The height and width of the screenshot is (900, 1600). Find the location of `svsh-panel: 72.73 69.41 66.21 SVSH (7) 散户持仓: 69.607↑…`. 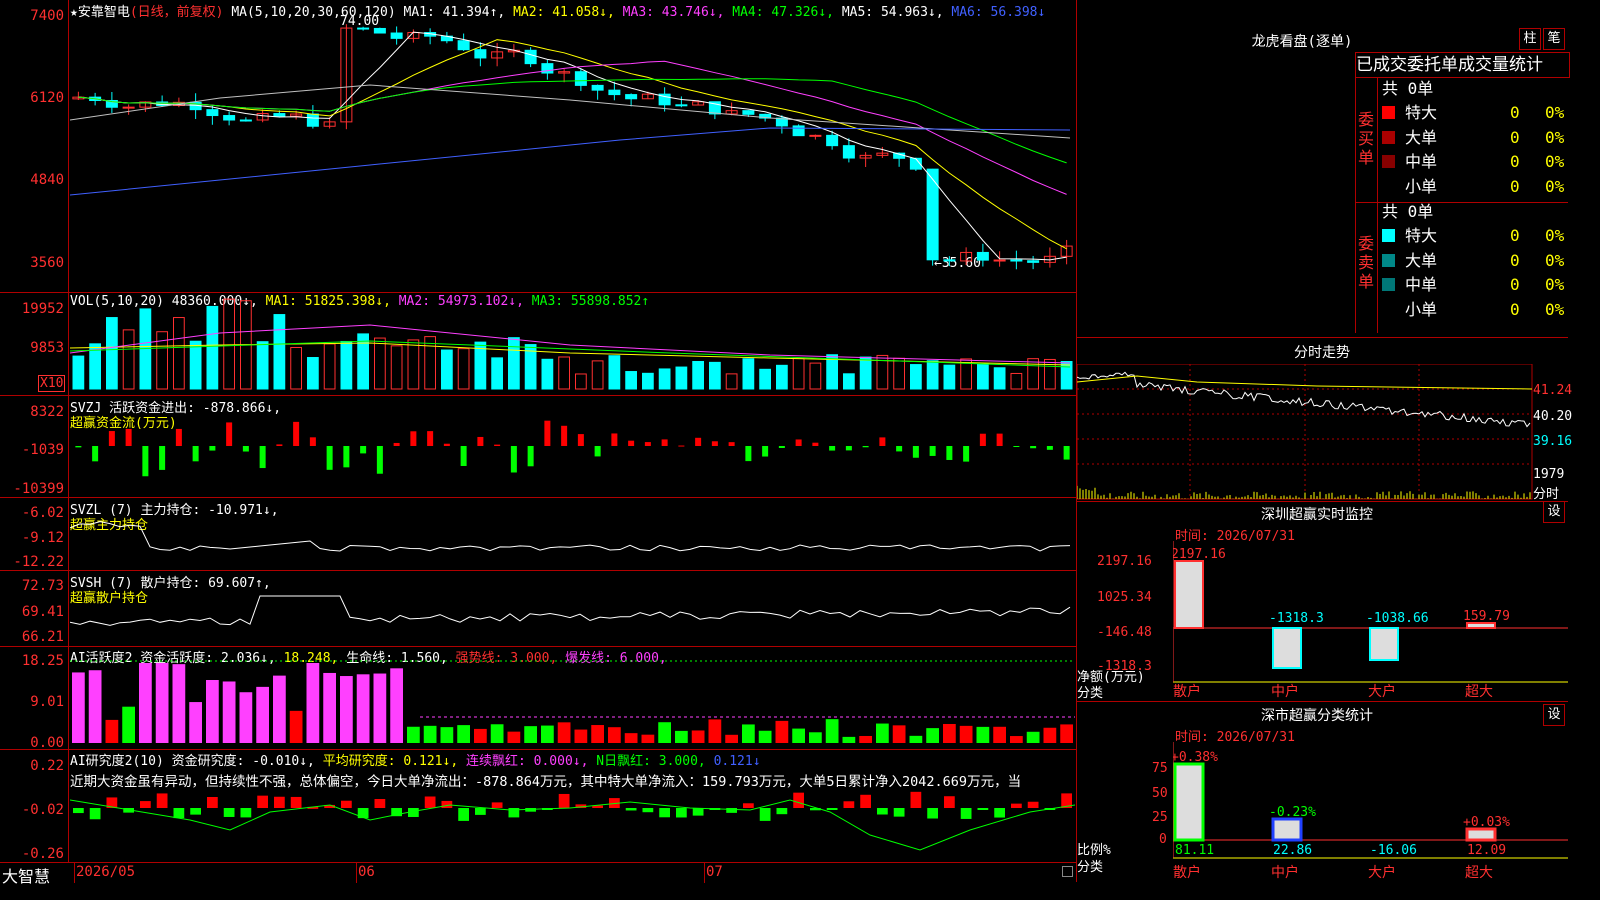

svsh-panel: 72.73 69.41 66.21 SVSH (7) 散户持仓: 69.607↑… is located at coordinates (538, 609).